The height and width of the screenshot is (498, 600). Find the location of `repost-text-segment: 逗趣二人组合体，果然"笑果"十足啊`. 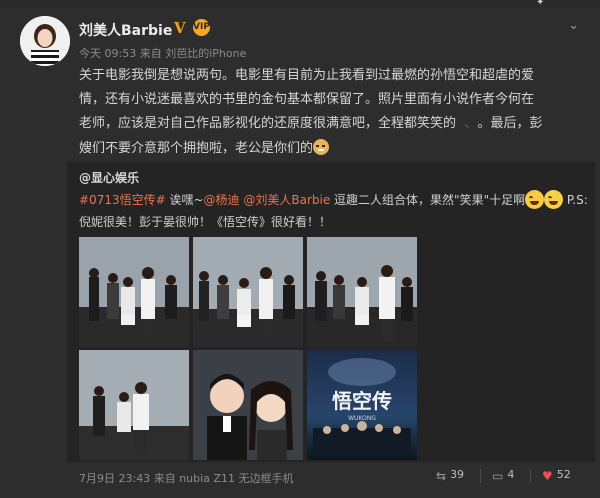

repost-text-segment: 逗趣二人组合体，果然"笑果"十足啊 is located at coordinates (428, 200).